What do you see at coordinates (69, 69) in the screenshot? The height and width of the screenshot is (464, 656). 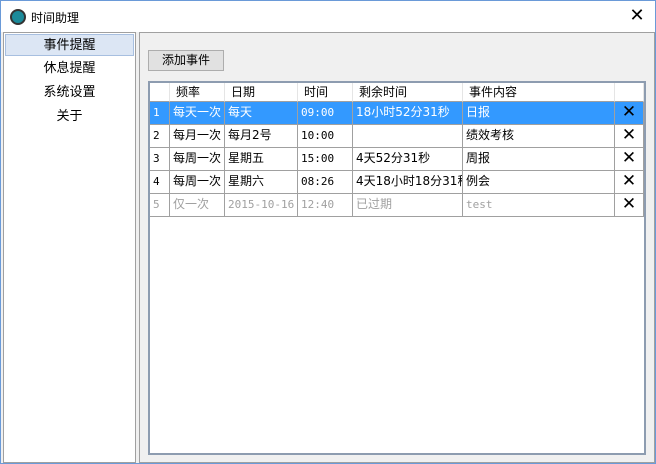 I see `sidebar-item-rest-reminder: 休息提醒` at bounding box center [69, 69].